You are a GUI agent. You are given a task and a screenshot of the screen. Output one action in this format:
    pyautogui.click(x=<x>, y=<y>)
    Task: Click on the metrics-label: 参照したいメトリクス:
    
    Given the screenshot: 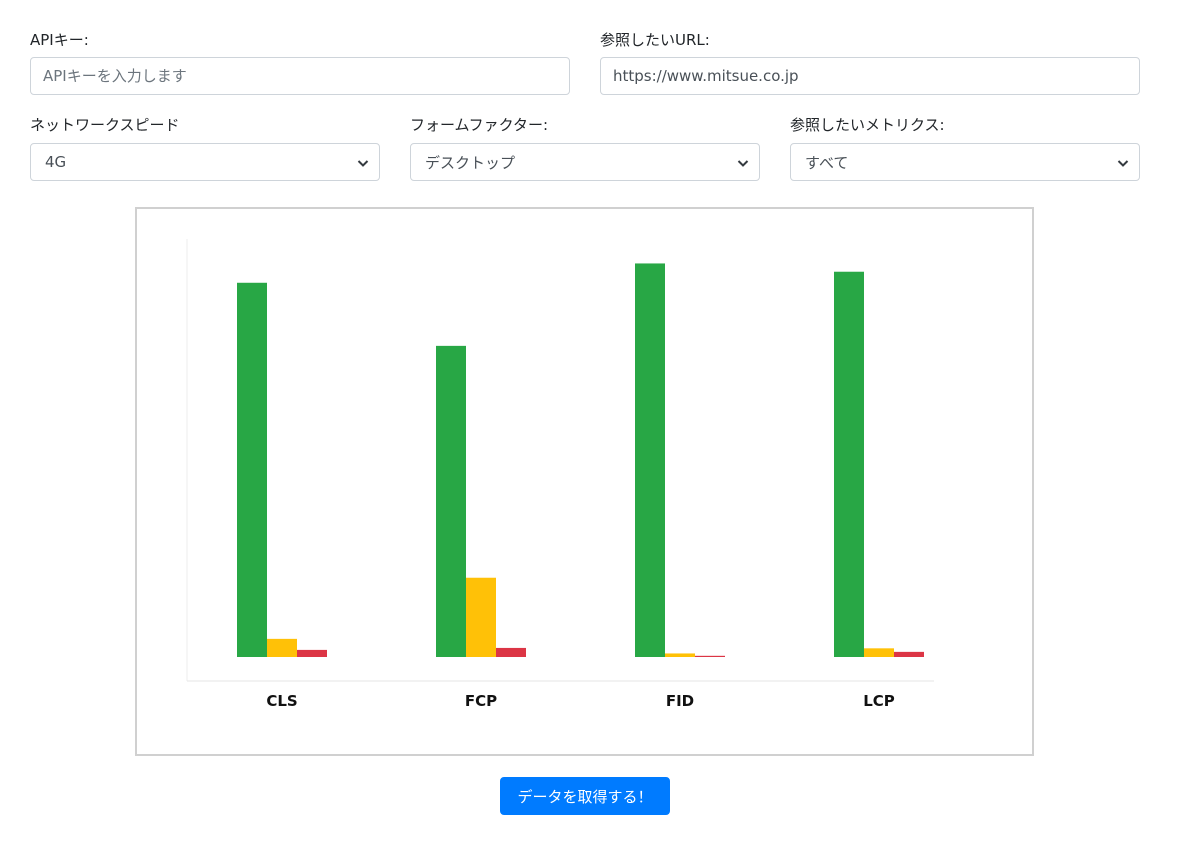 What is the action you would take?
    pyautogui.click(x=867, y=125)
    